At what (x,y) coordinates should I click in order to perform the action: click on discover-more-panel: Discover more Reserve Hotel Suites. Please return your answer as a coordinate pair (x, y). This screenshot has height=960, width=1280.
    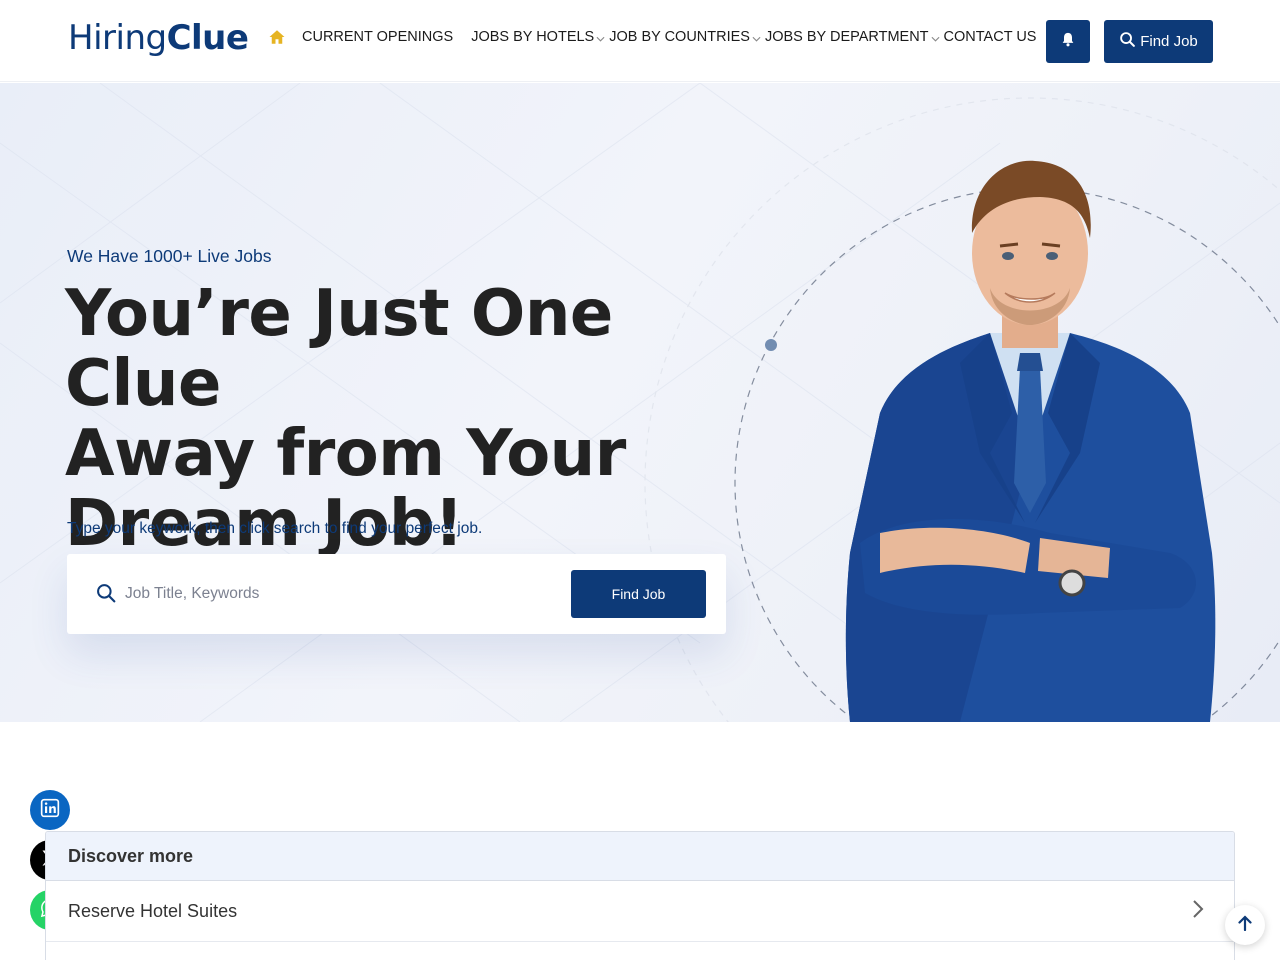
    Looking at the image, I should click on (640, 895).